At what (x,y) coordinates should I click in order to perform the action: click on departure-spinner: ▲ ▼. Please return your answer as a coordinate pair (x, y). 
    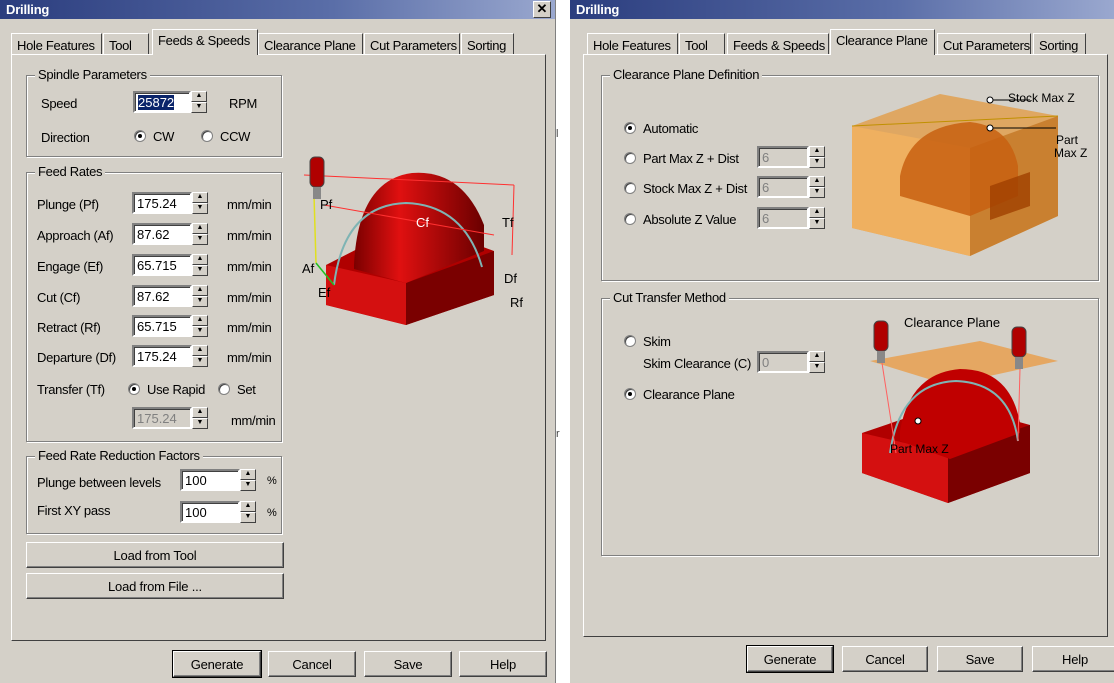
    Looking at the image, I should click on (200, 356).